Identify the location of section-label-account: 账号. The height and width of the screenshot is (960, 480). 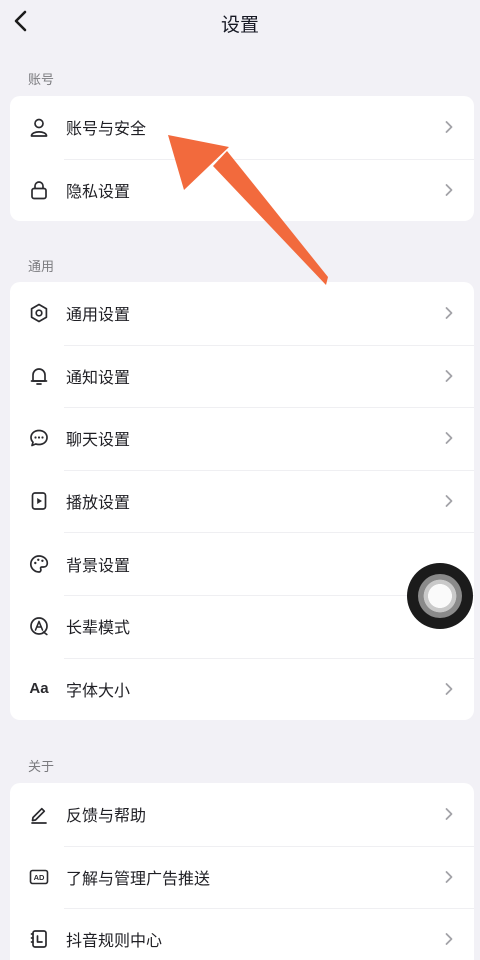
(41, 80).